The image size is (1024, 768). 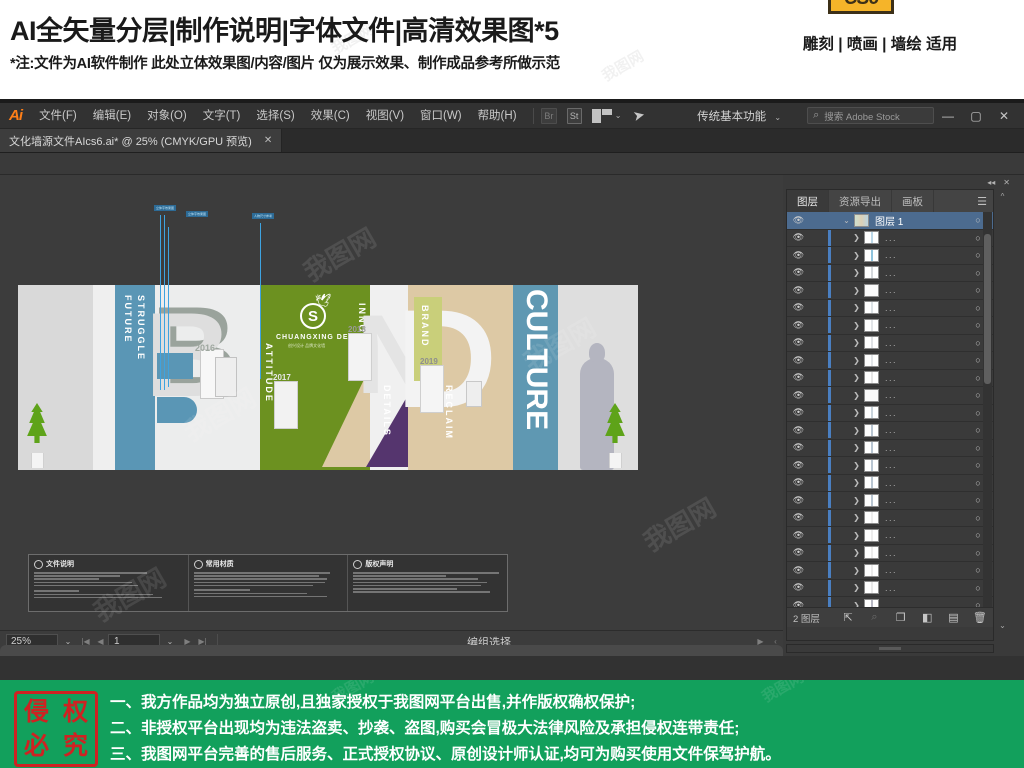 I want to click on rocket-icon: ➤, so click(x=639, y=115).